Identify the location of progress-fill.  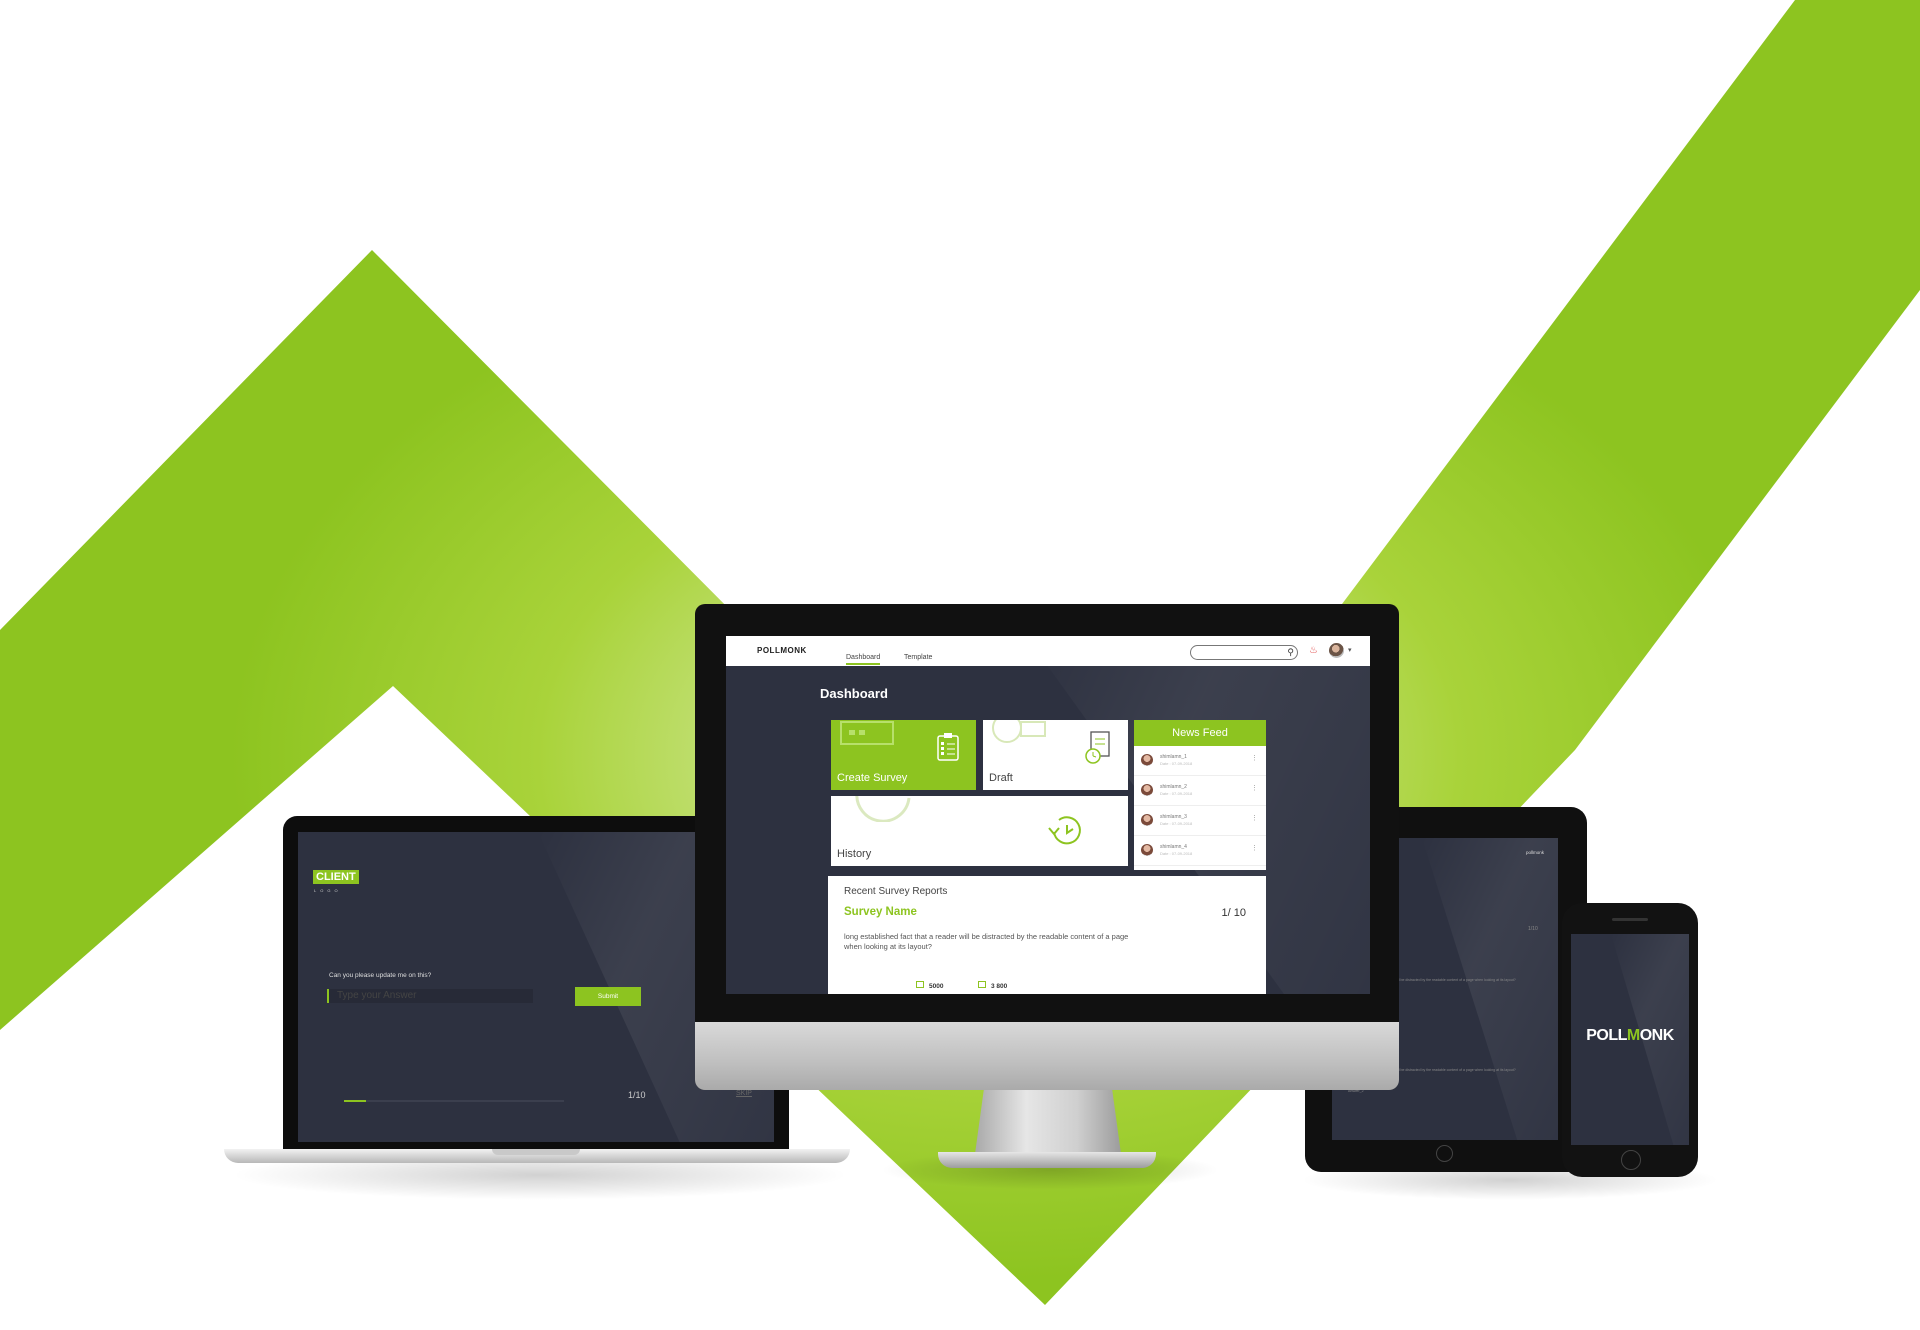
(355, 1101).